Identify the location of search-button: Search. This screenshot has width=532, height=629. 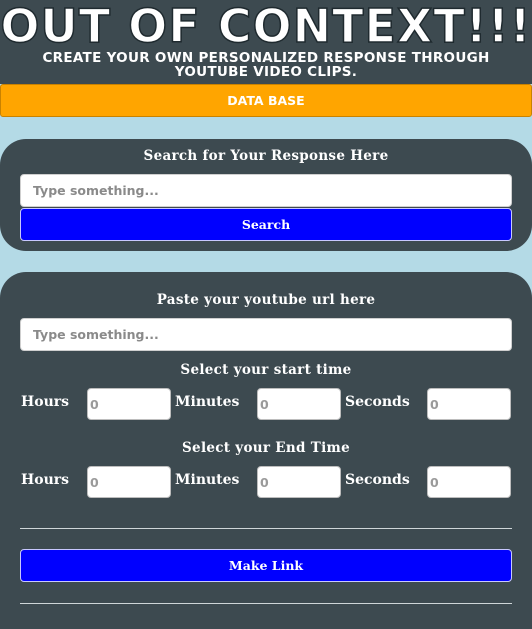
(266, 224).